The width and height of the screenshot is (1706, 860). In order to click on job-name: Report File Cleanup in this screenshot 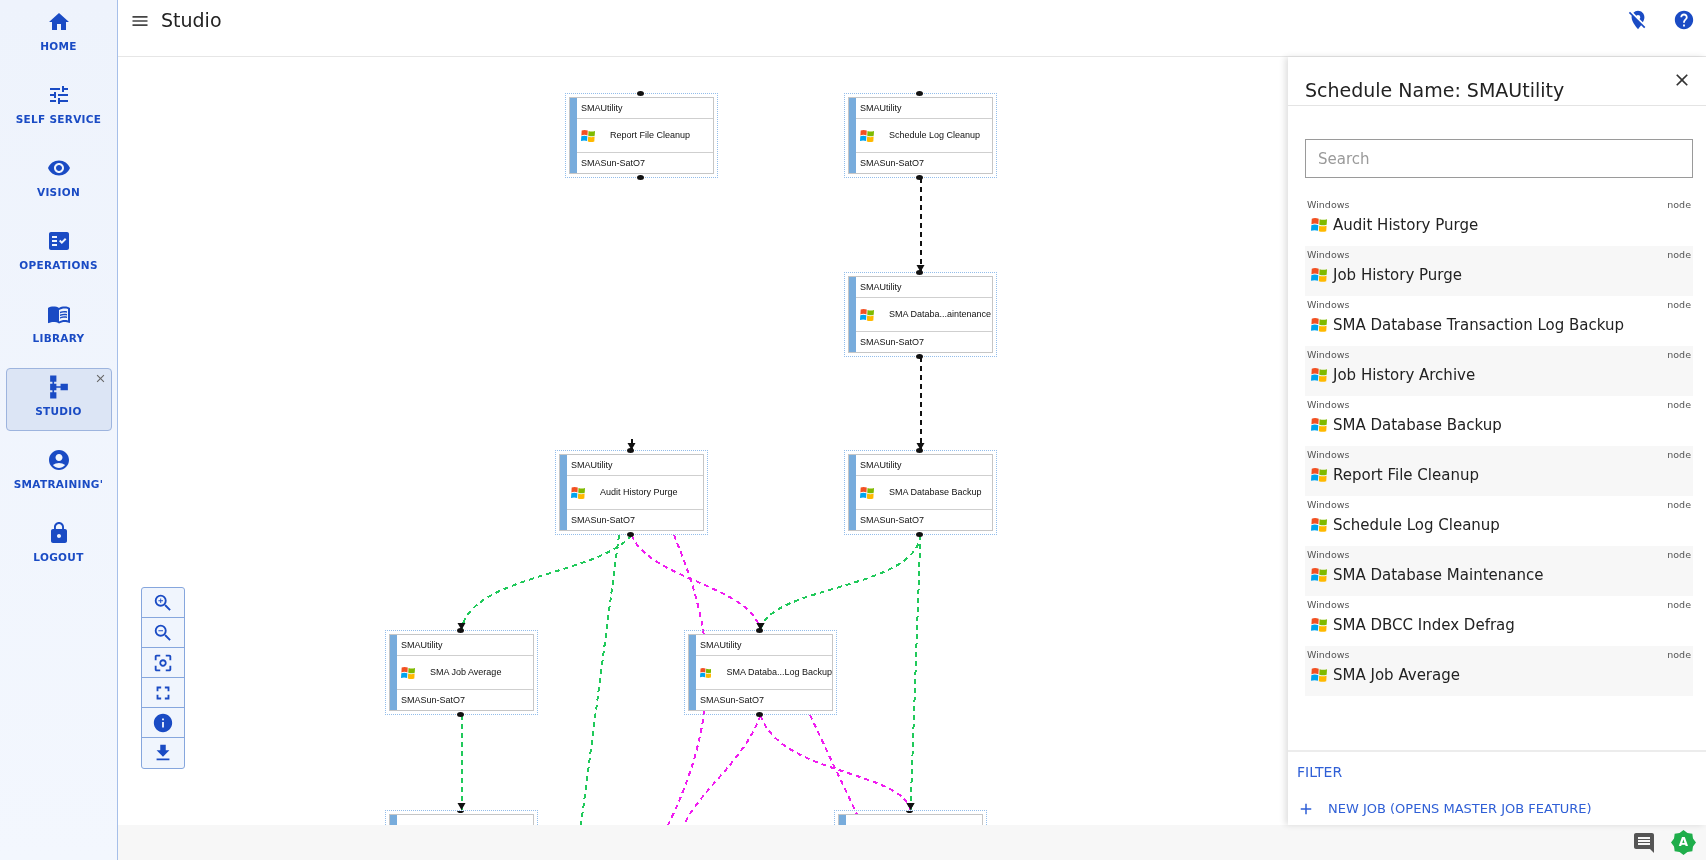, I will do `click(650, 135)`.